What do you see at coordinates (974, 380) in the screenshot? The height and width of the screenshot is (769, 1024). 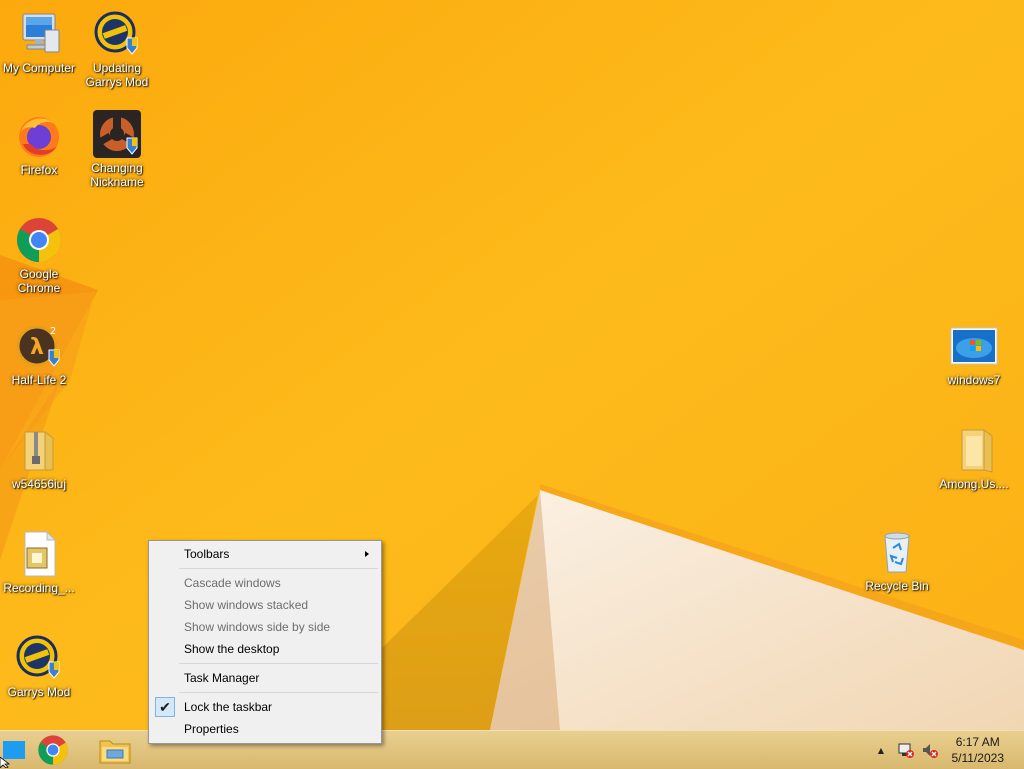 I see `desktop-icon-label: windows7` at bounding box center [974, 380].